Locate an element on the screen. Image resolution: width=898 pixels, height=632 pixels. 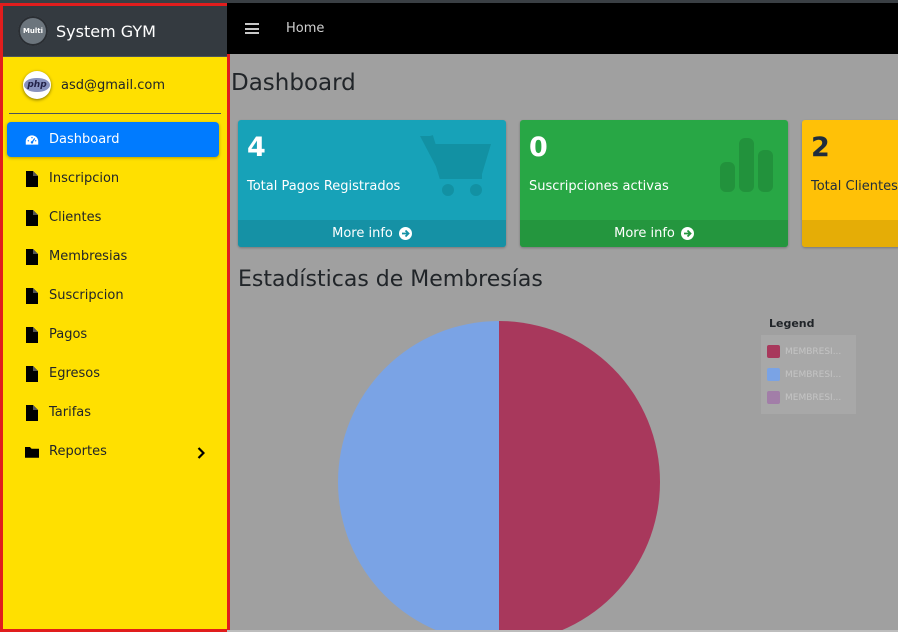
sidebar-item-inscripcion: Inscripcion is located at coordinates (113, 178).